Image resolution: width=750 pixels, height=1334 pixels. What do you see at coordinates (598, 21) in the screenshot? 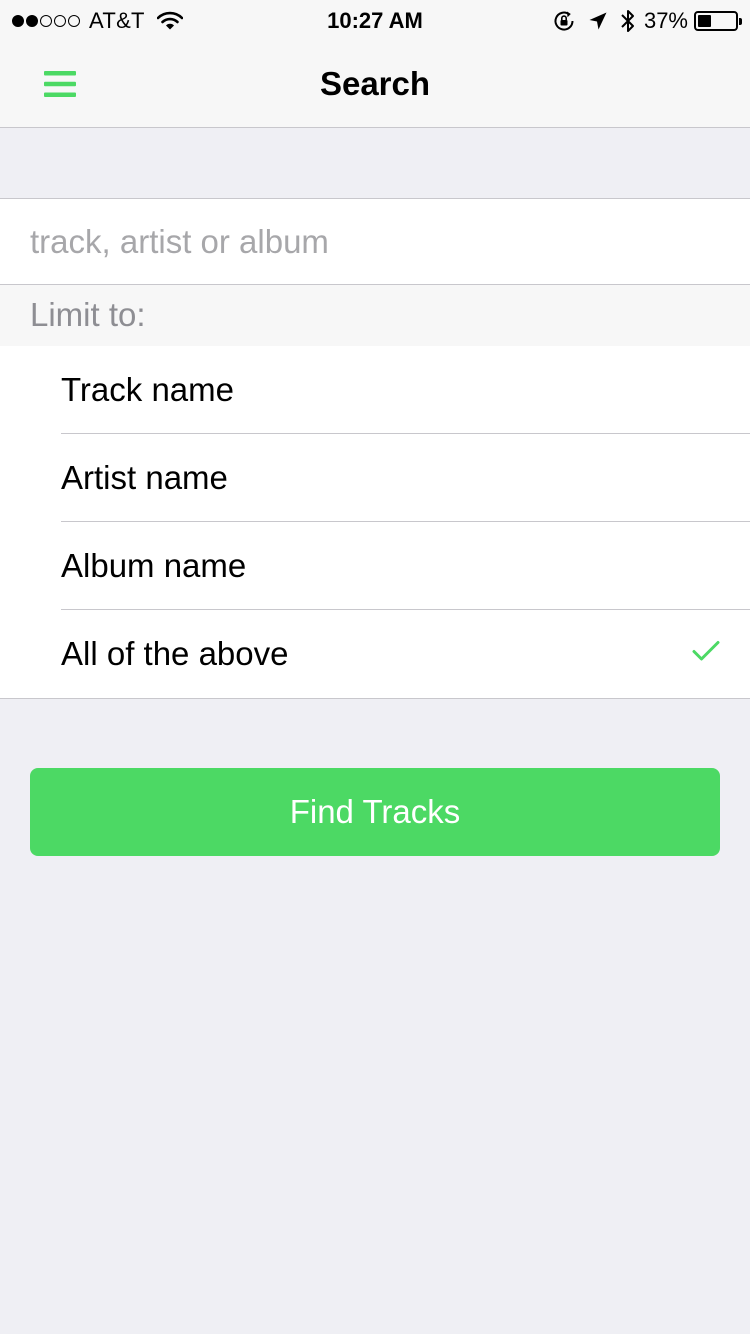
I see `location-icon` at bounding box center [598, 21].